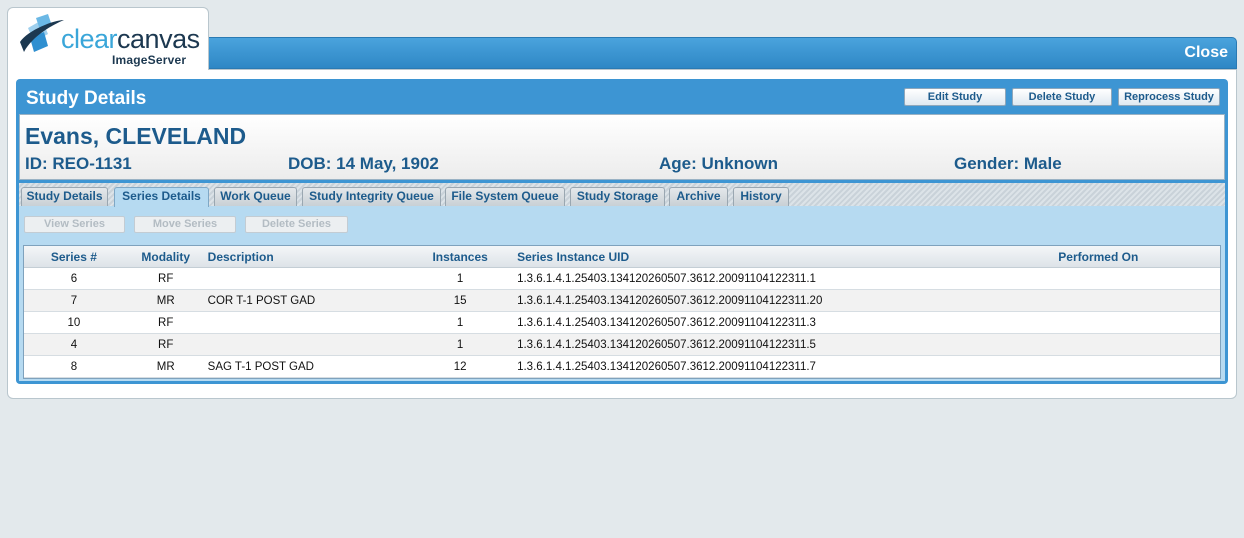 The image size is (1244, 538). I want to click on close-link: Close, so click(1206, 53).